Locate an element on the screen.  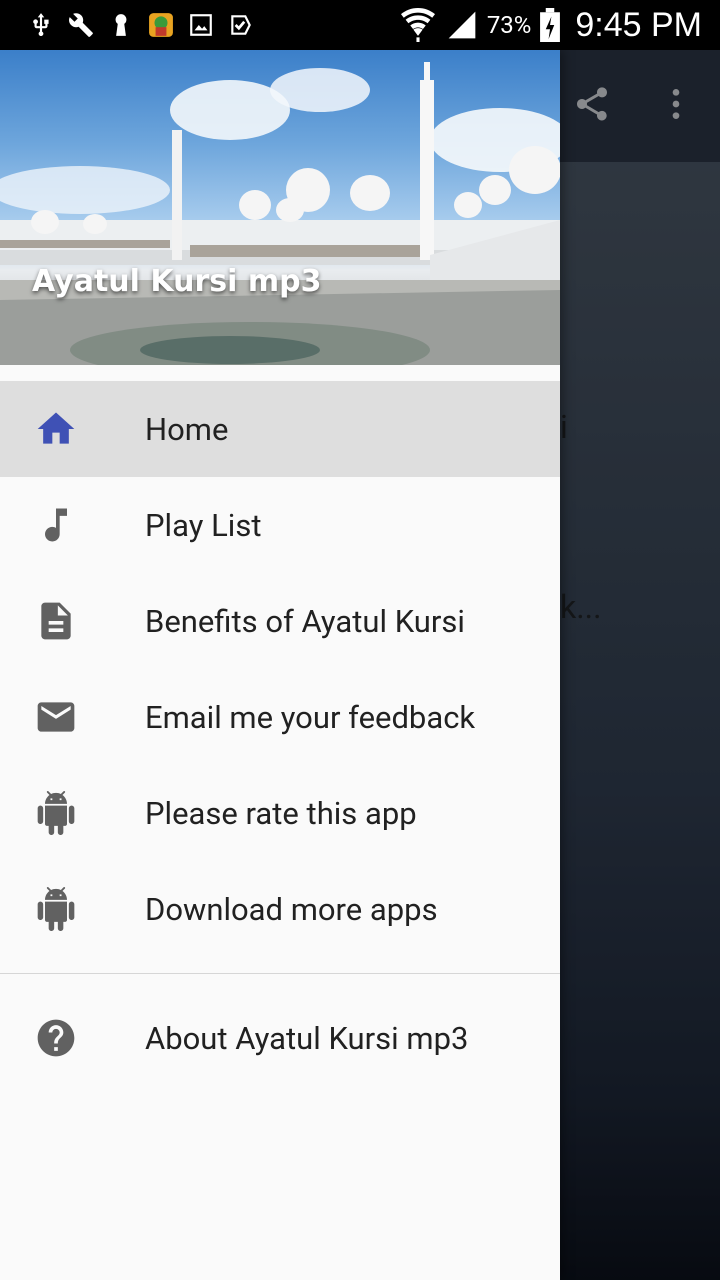
drawer-item-about: About Ayatul Kursi mp3 is located at coordinates (280, 1038).